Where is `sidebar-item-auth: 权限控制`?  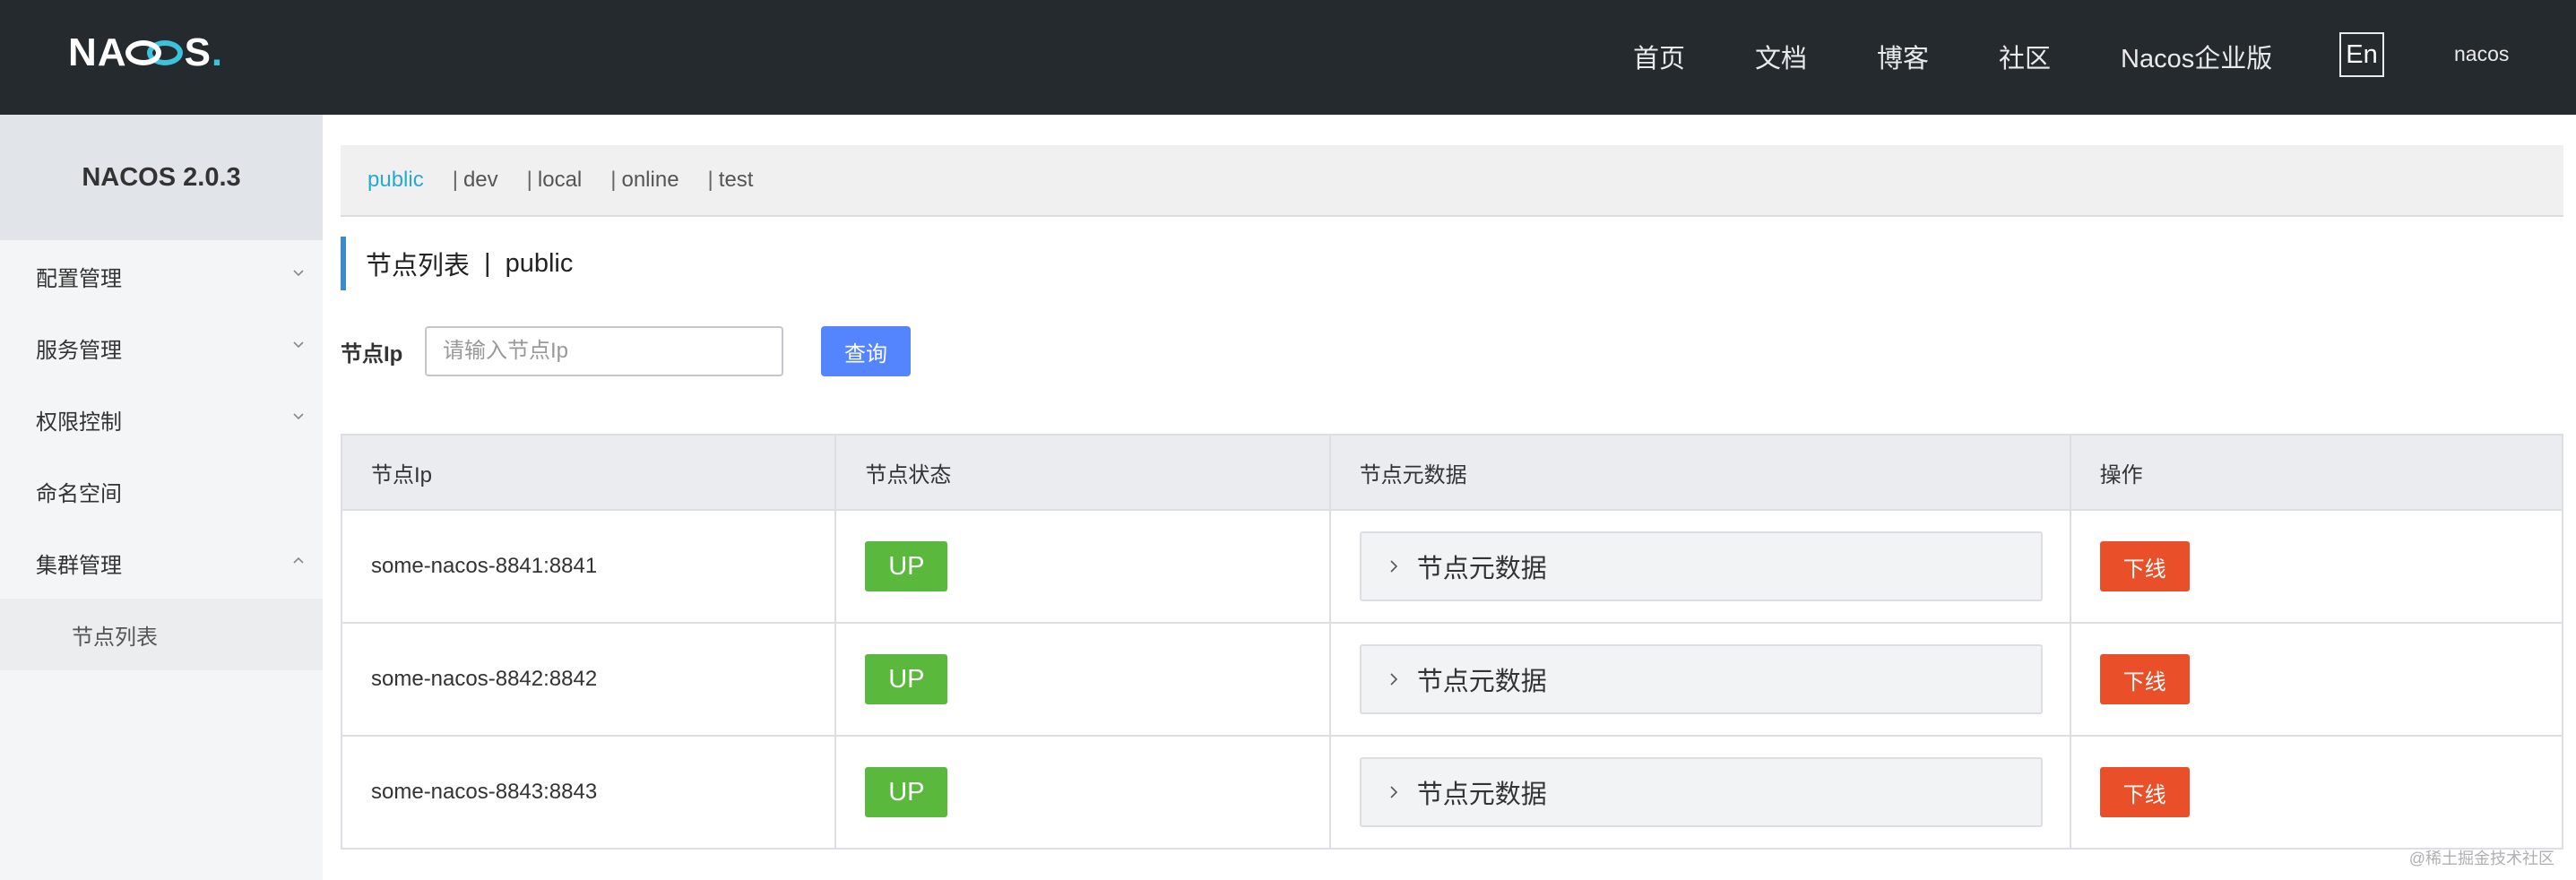 sidebar-item-auth: 权限控制 is located at coordinates (161, 419).